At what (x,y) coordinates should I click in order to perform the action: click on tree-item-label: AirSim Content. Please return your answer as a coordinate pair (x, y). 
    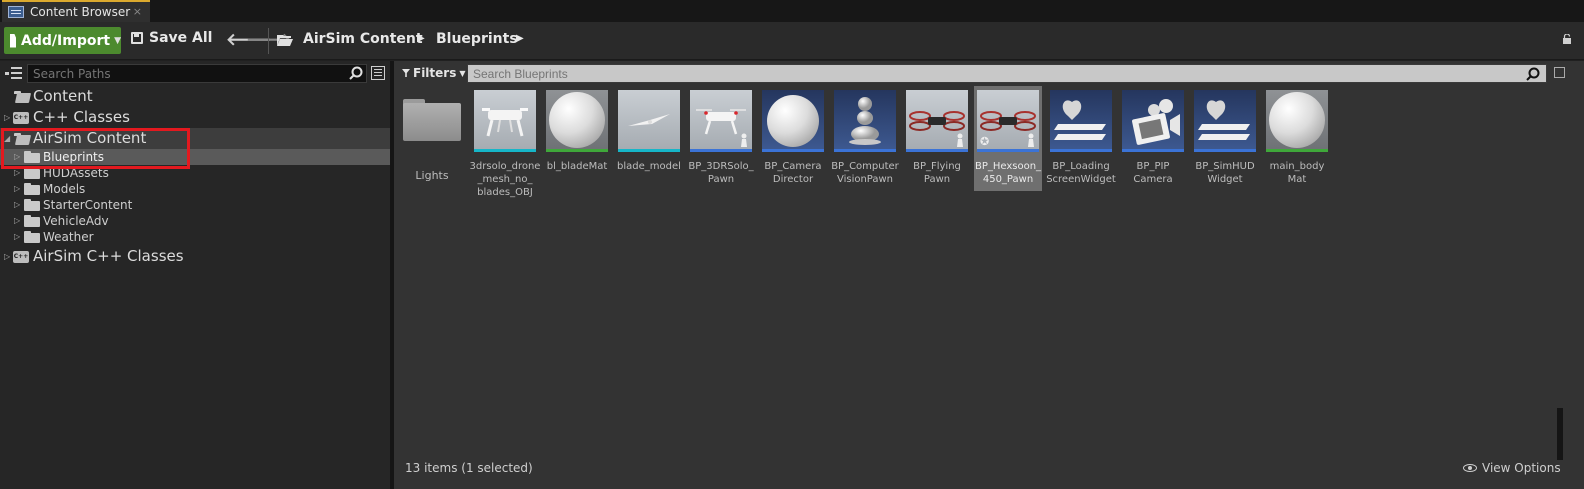
    Looking at the image, I should click on (90, 138).